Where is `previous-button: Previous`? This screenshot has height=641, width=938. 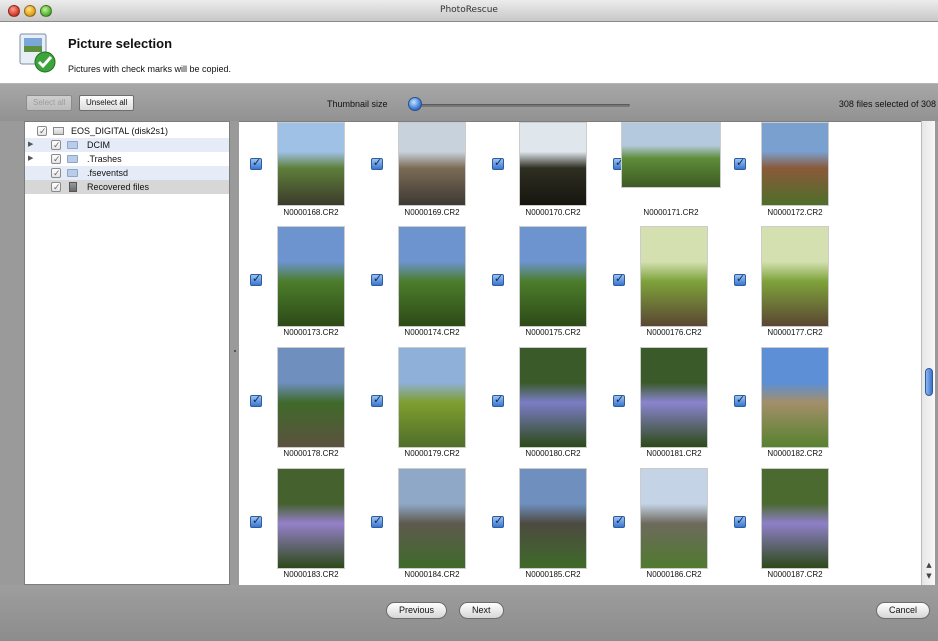
previous-button: Previous is located at coordinates (417, 610).